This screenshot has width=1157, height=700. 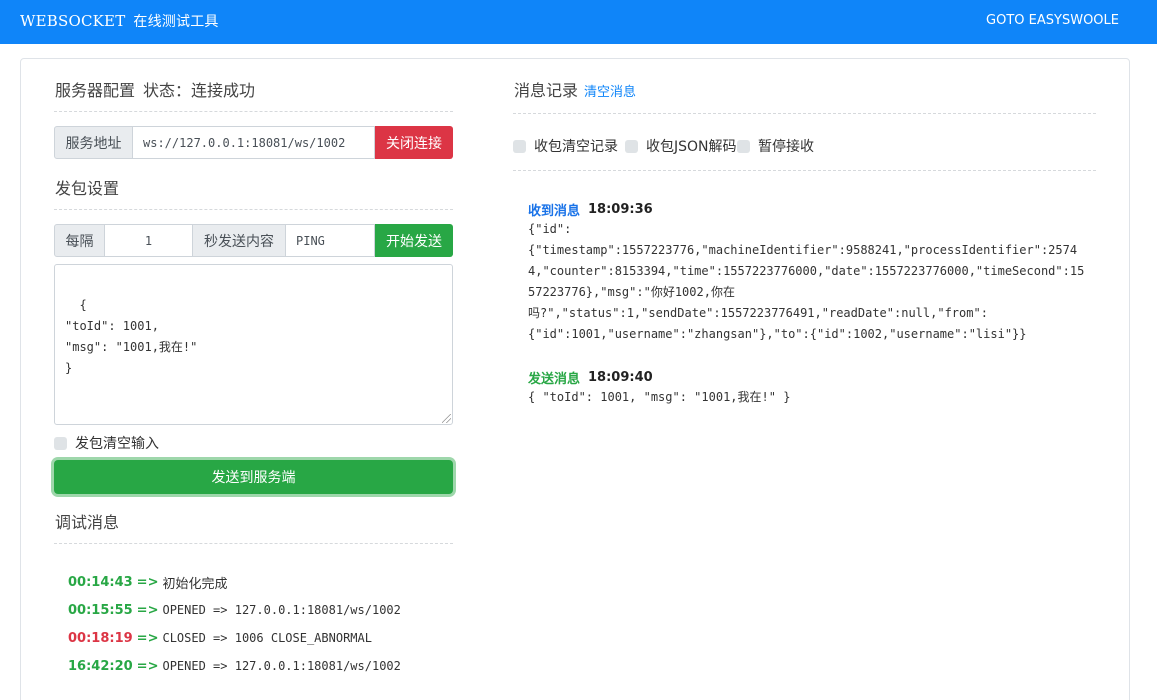 What do you see at coordinates (117, 444) in the screenshot?
I see `clear-input-label: 发包清空输入` at bounding box center [117, 444].